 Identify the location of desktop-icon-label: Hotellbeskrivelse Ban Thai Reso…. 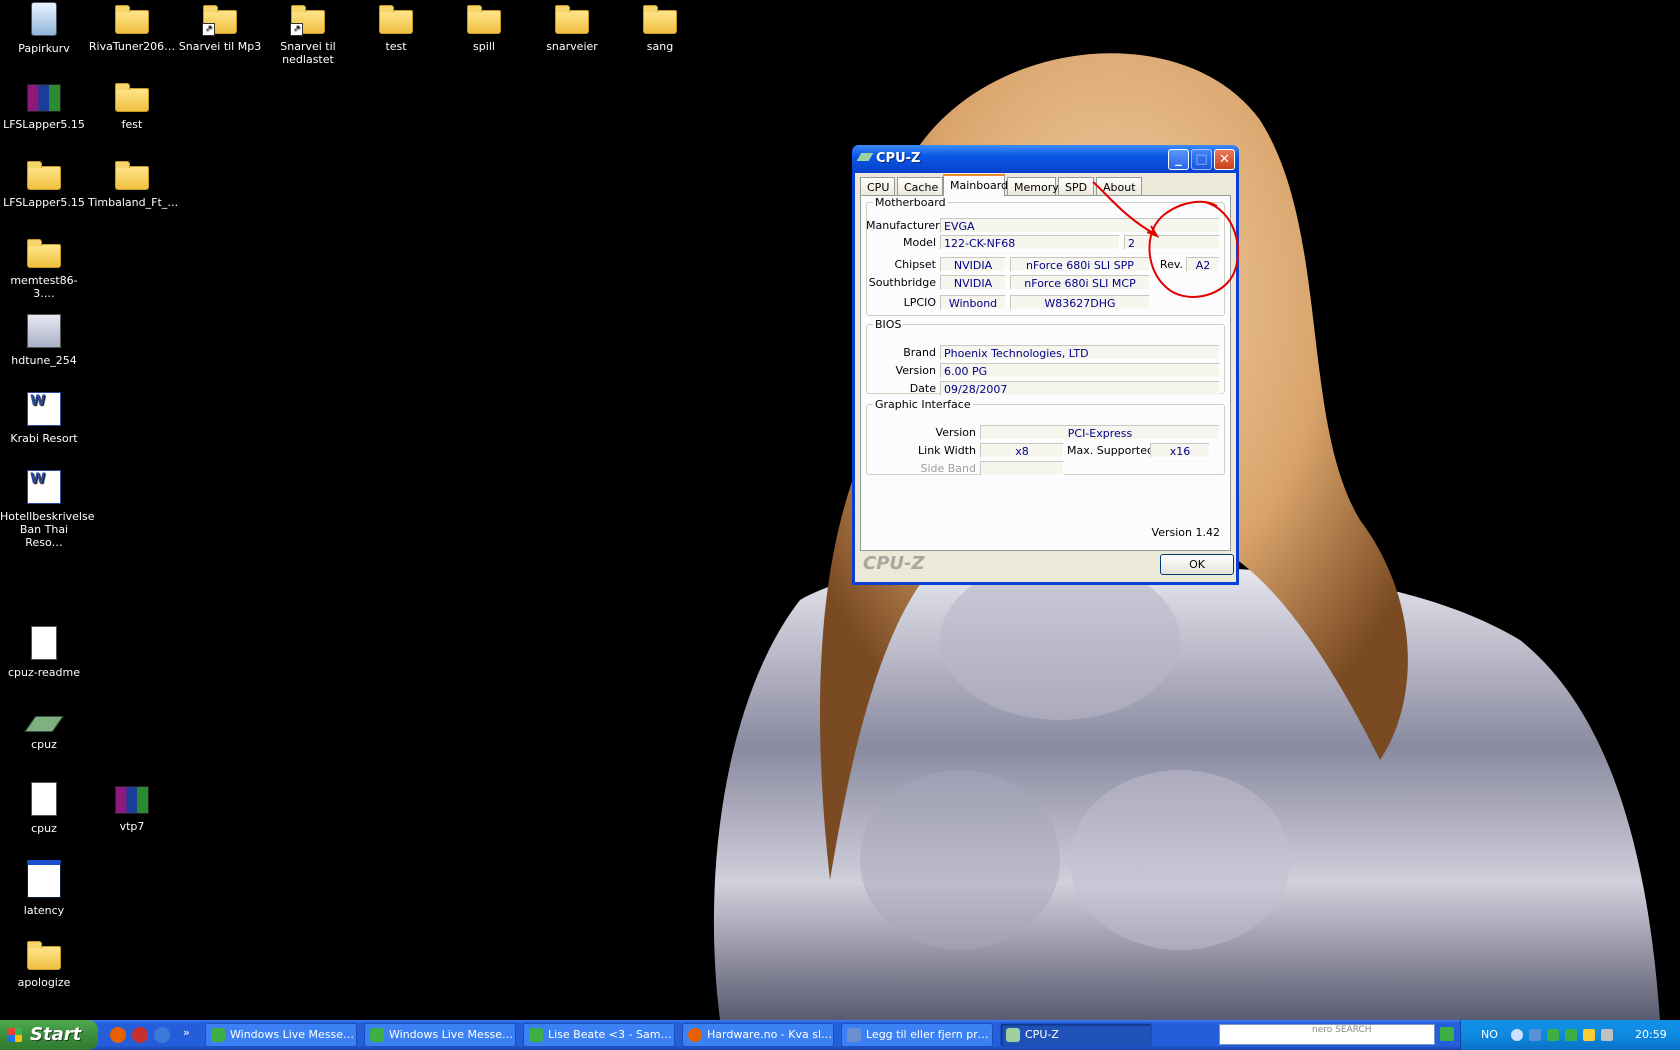
(47, 529).